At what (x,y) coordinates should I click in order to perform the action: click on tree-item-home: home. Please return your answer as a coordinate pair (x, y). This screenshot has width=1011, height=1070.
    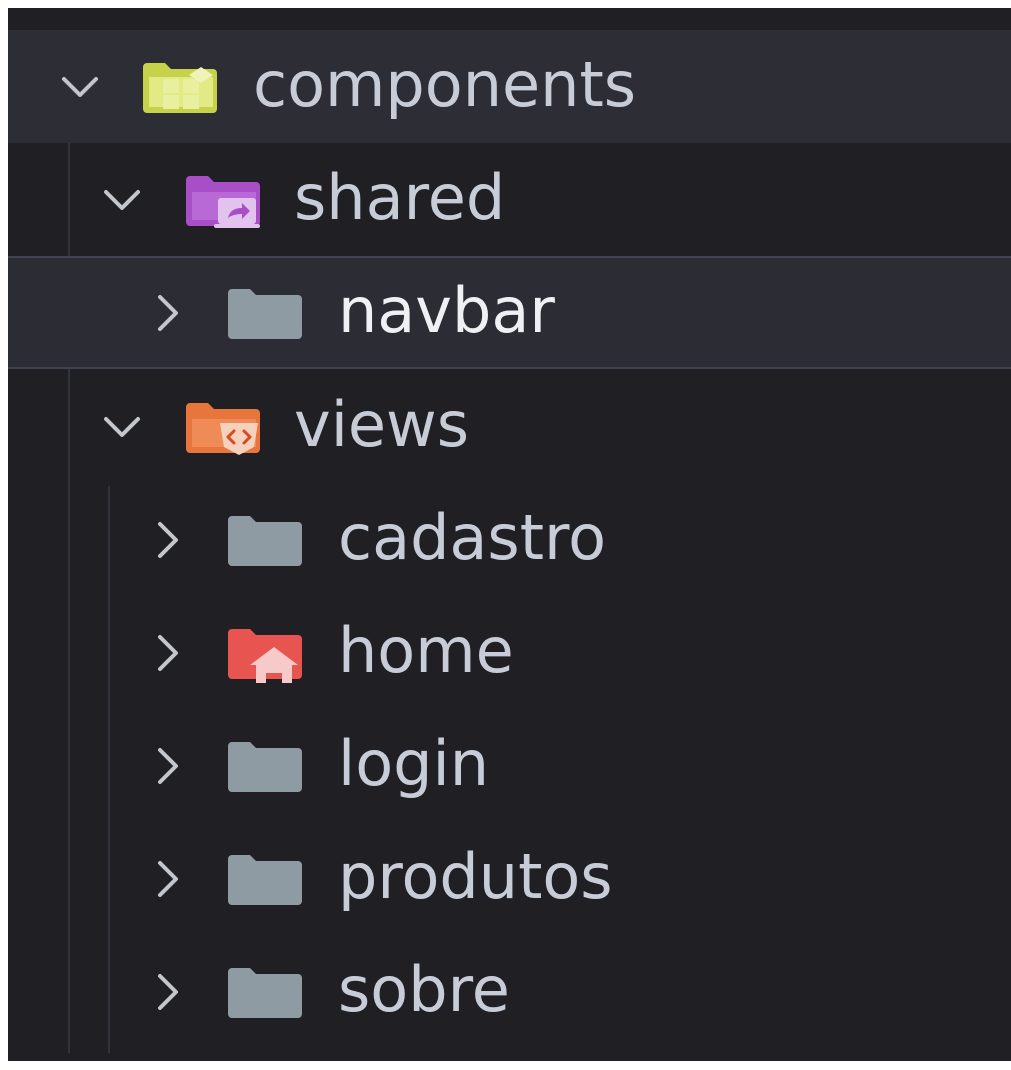
    Looking at the image, I should click on (509, 652).